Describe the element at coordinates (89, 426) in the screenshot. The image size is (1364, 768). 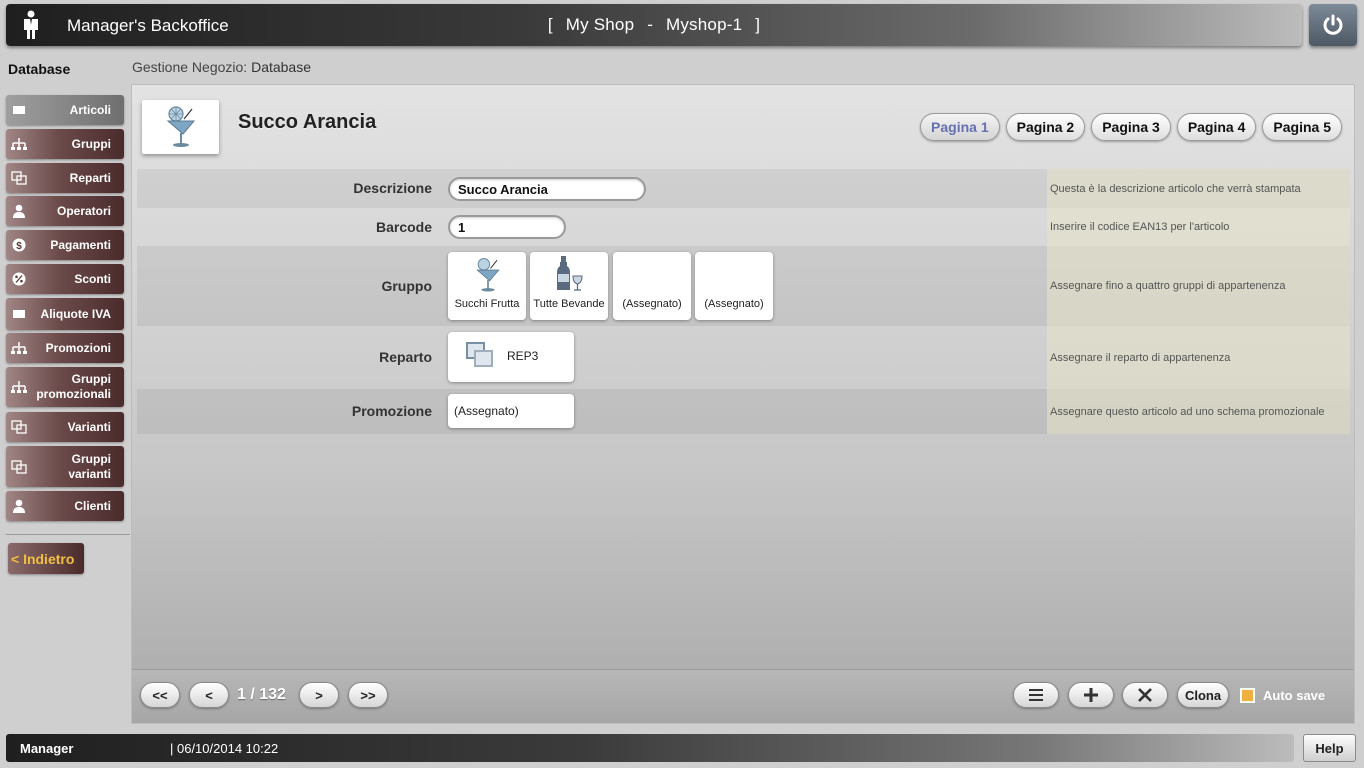
I see `sidebar-item-label: Varianti` at that location.